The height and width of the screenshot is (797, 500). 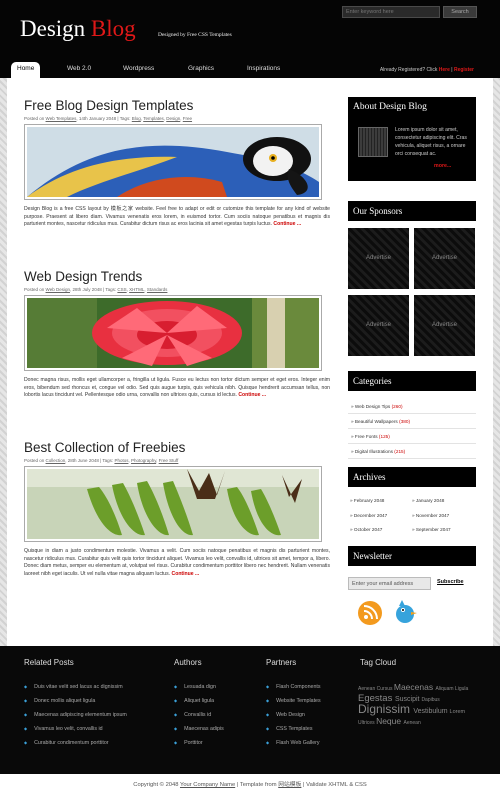 I want to click on post-tag-link: Blog, so click(x=136, y=118).